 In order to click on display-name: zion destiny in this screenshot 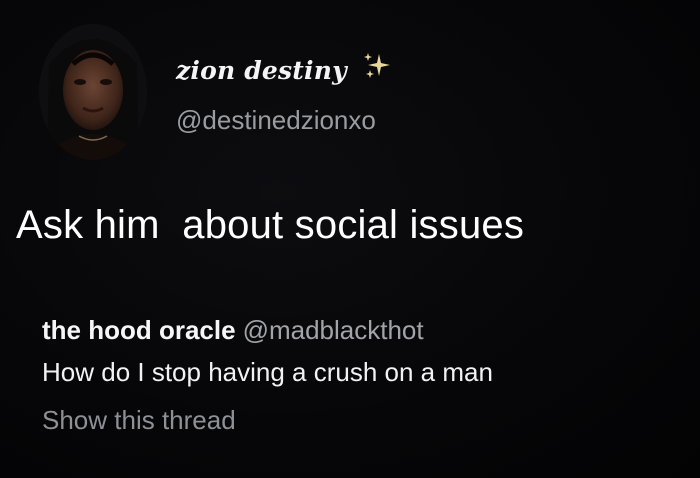, I will do `click(284, 70)`.